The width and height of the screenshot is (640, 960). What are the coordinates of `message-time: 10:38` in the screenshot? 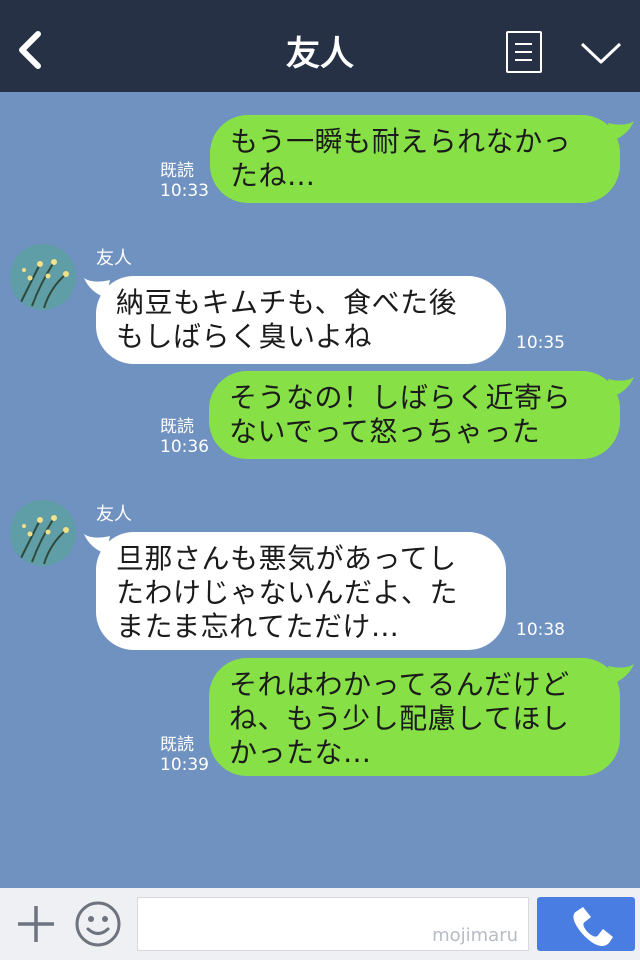 It's located at (540, 630).